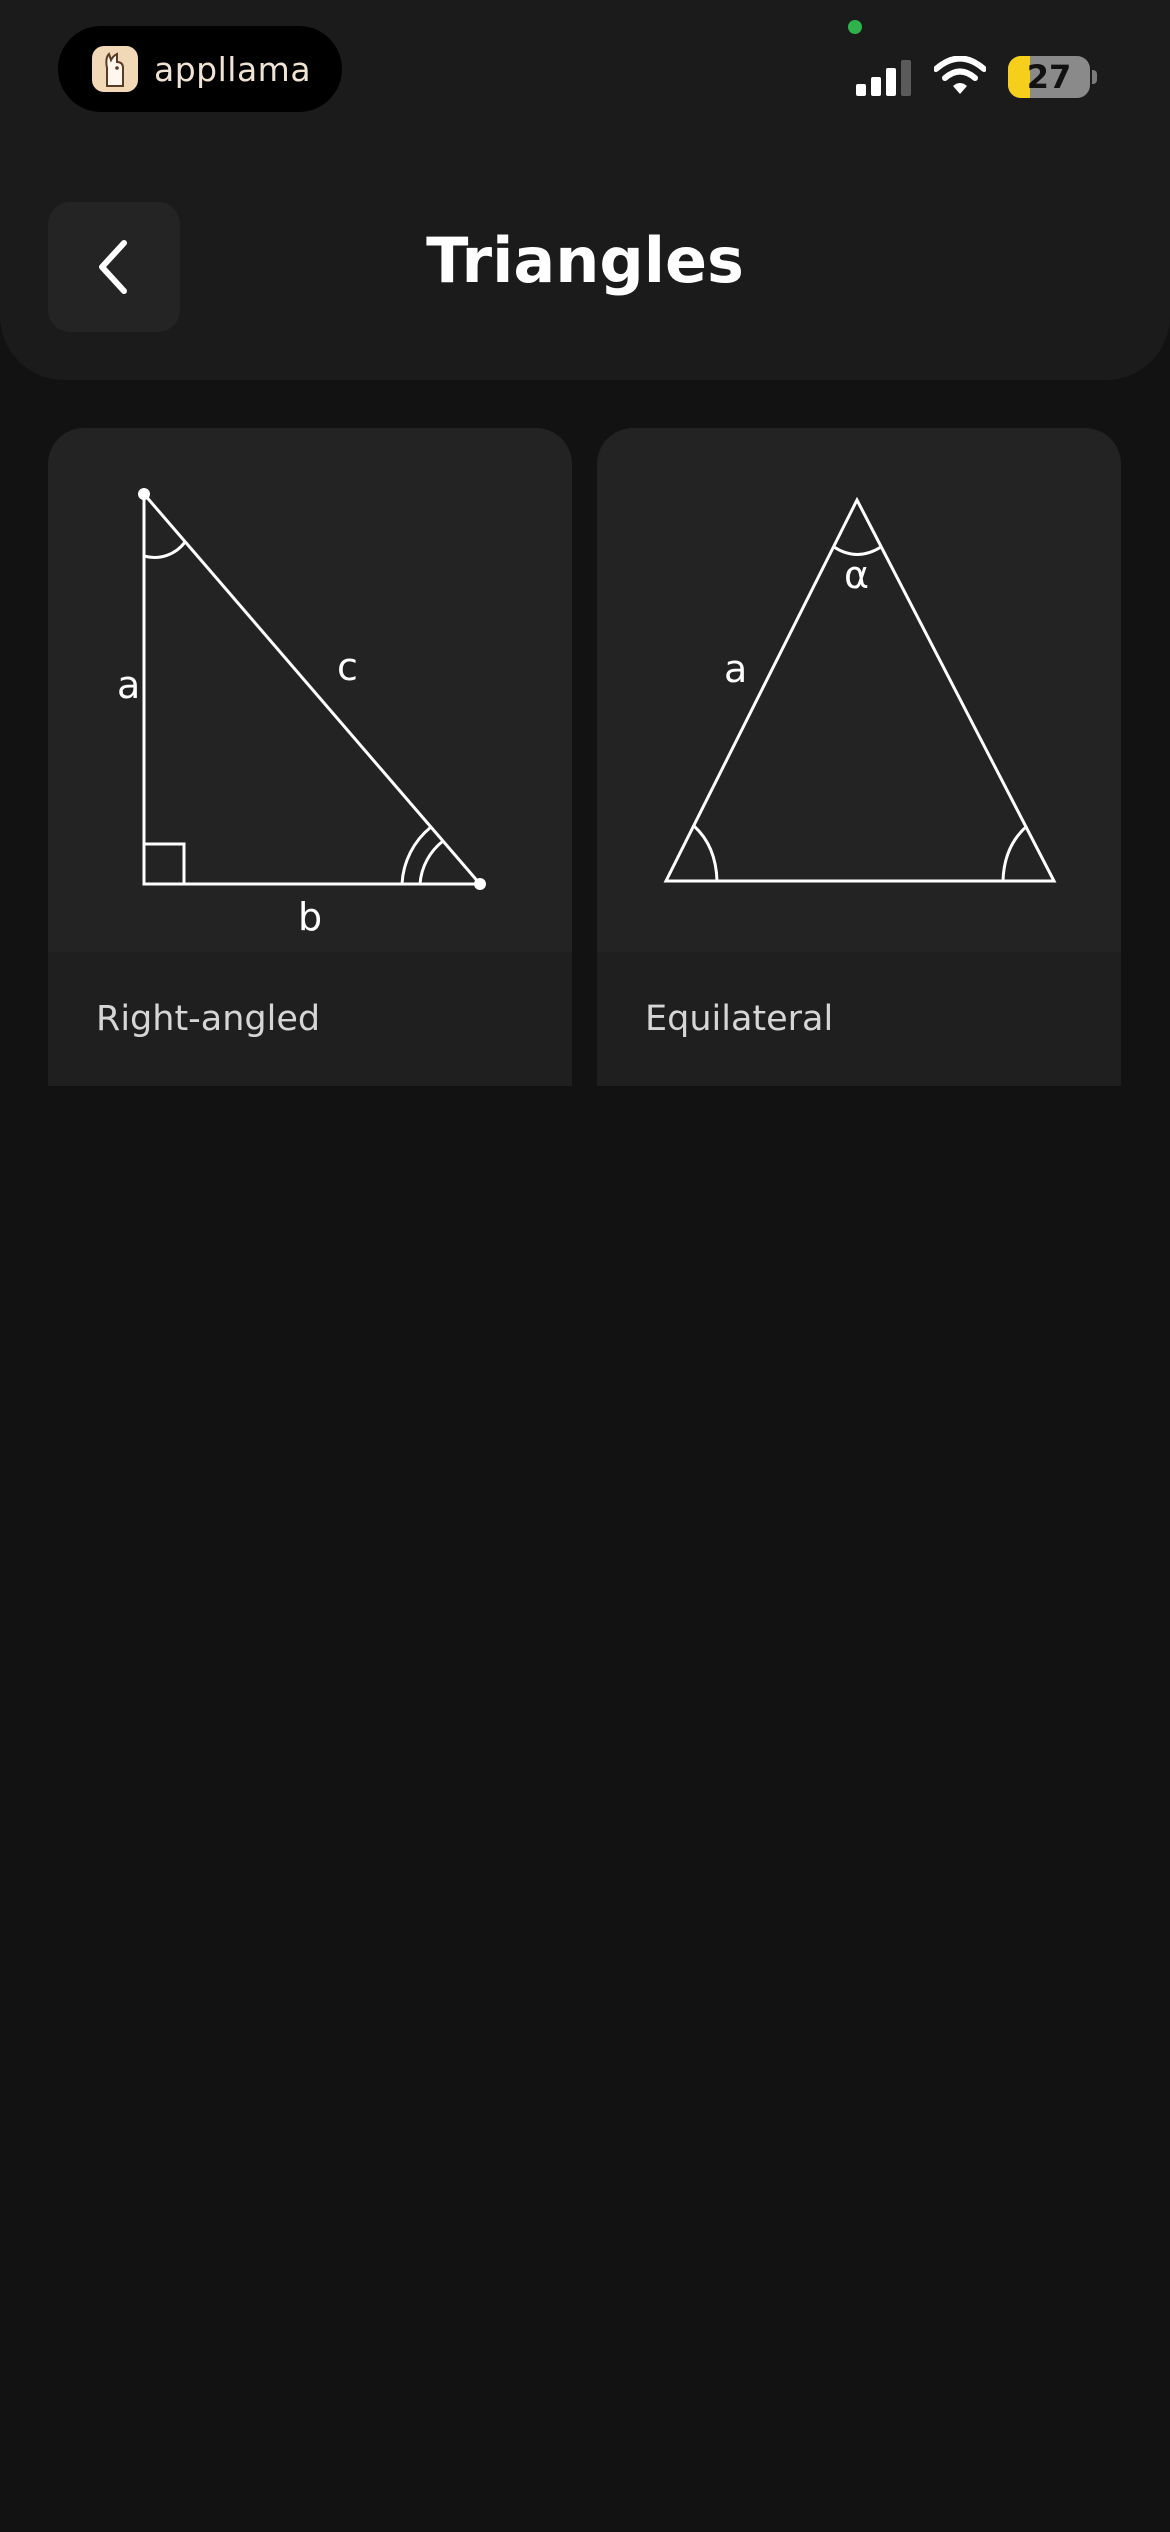 The image size is (1170, 2532). What do you see at coordinates (1094, 77) in the screenshot?
I see `battery-nub` at bounding box center [1094, 77].